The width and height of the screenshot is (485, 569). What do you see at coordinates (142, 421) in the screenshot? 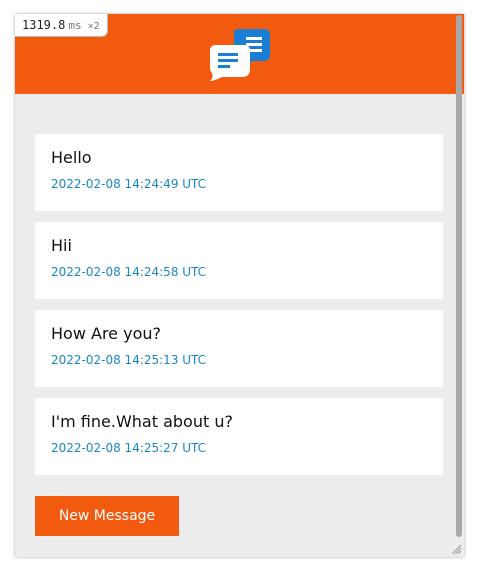
I see `message-text: I'm fine.What about u?` at bounding box center [142, 421].